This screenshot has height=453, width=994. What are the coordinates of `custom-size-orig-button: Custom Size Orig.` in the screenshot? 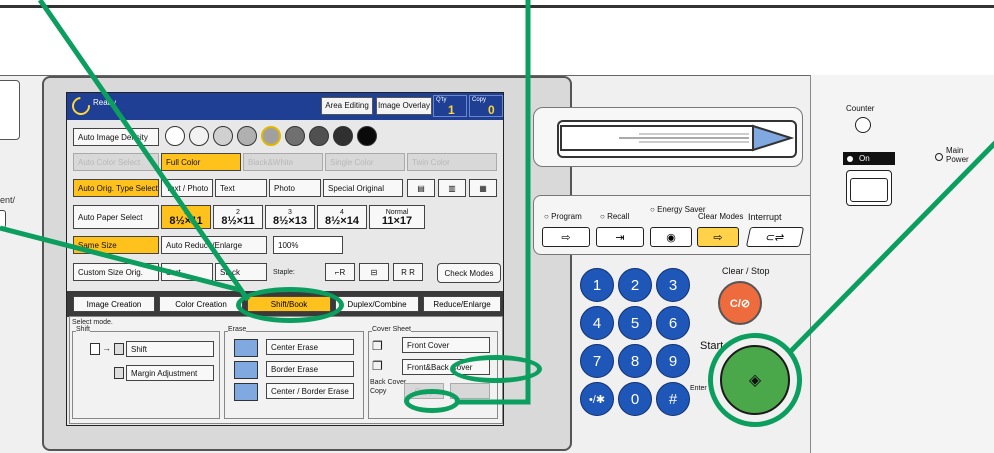 It's located at (116, 272).